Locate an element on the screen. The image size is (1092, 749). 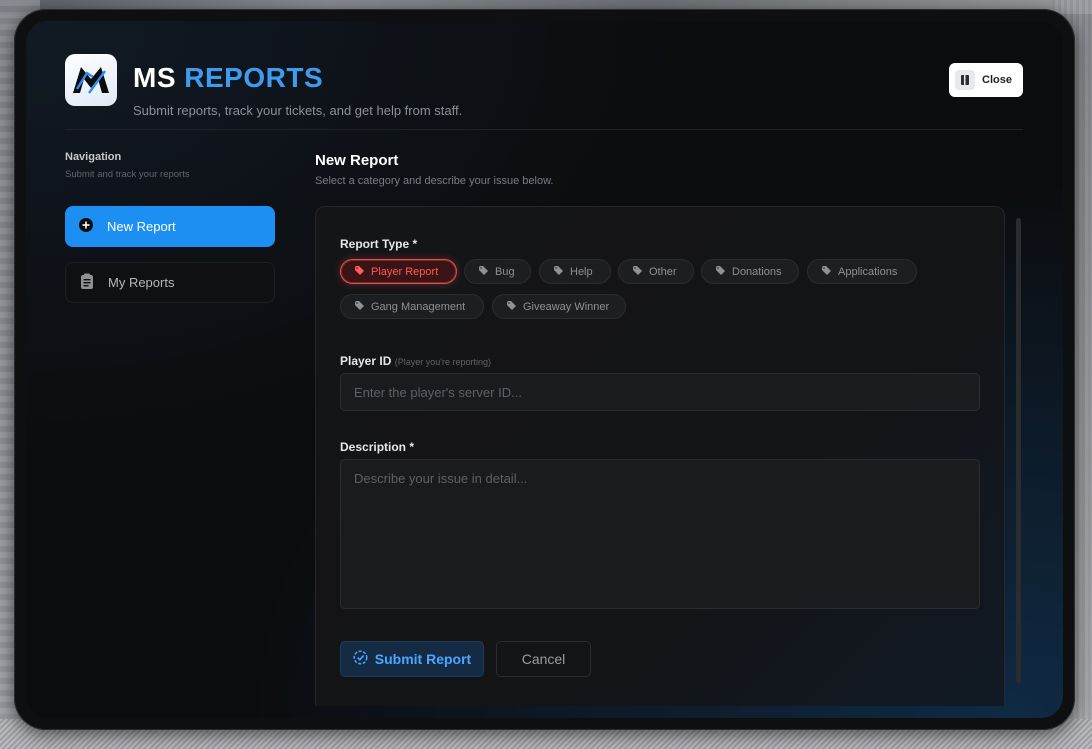
description-textarea is located at coordinates (660, 534).